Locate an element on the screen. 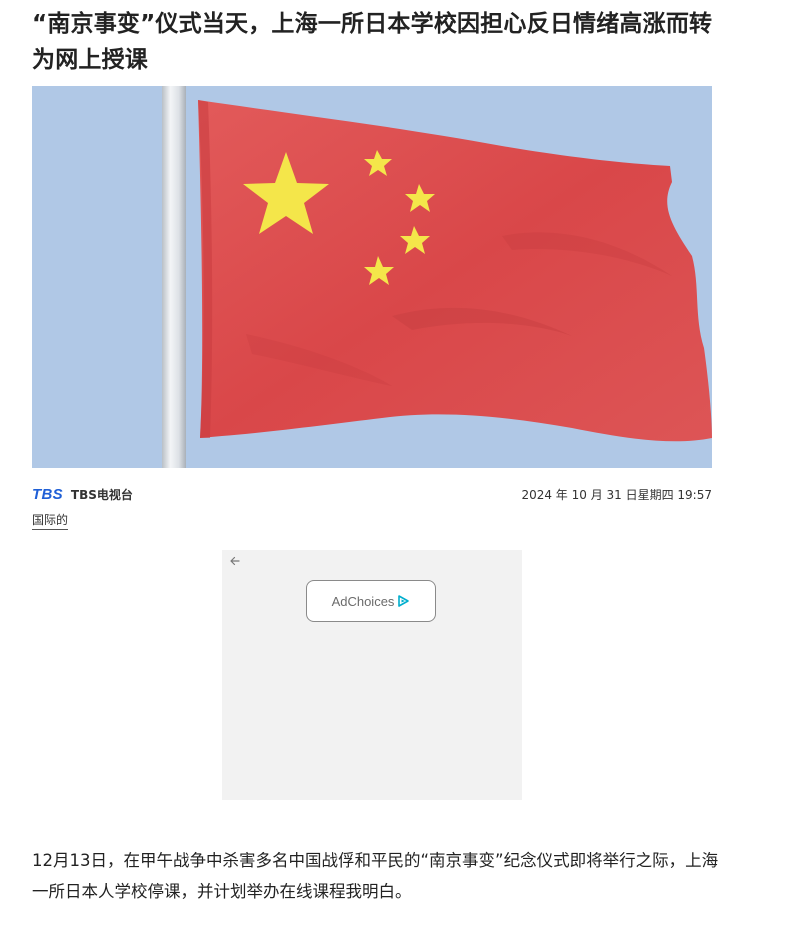 The image size is (797, 945). publish-date: 2024 年 10 月 31 日星期四 19:57 is located at coordinates (616, 495).